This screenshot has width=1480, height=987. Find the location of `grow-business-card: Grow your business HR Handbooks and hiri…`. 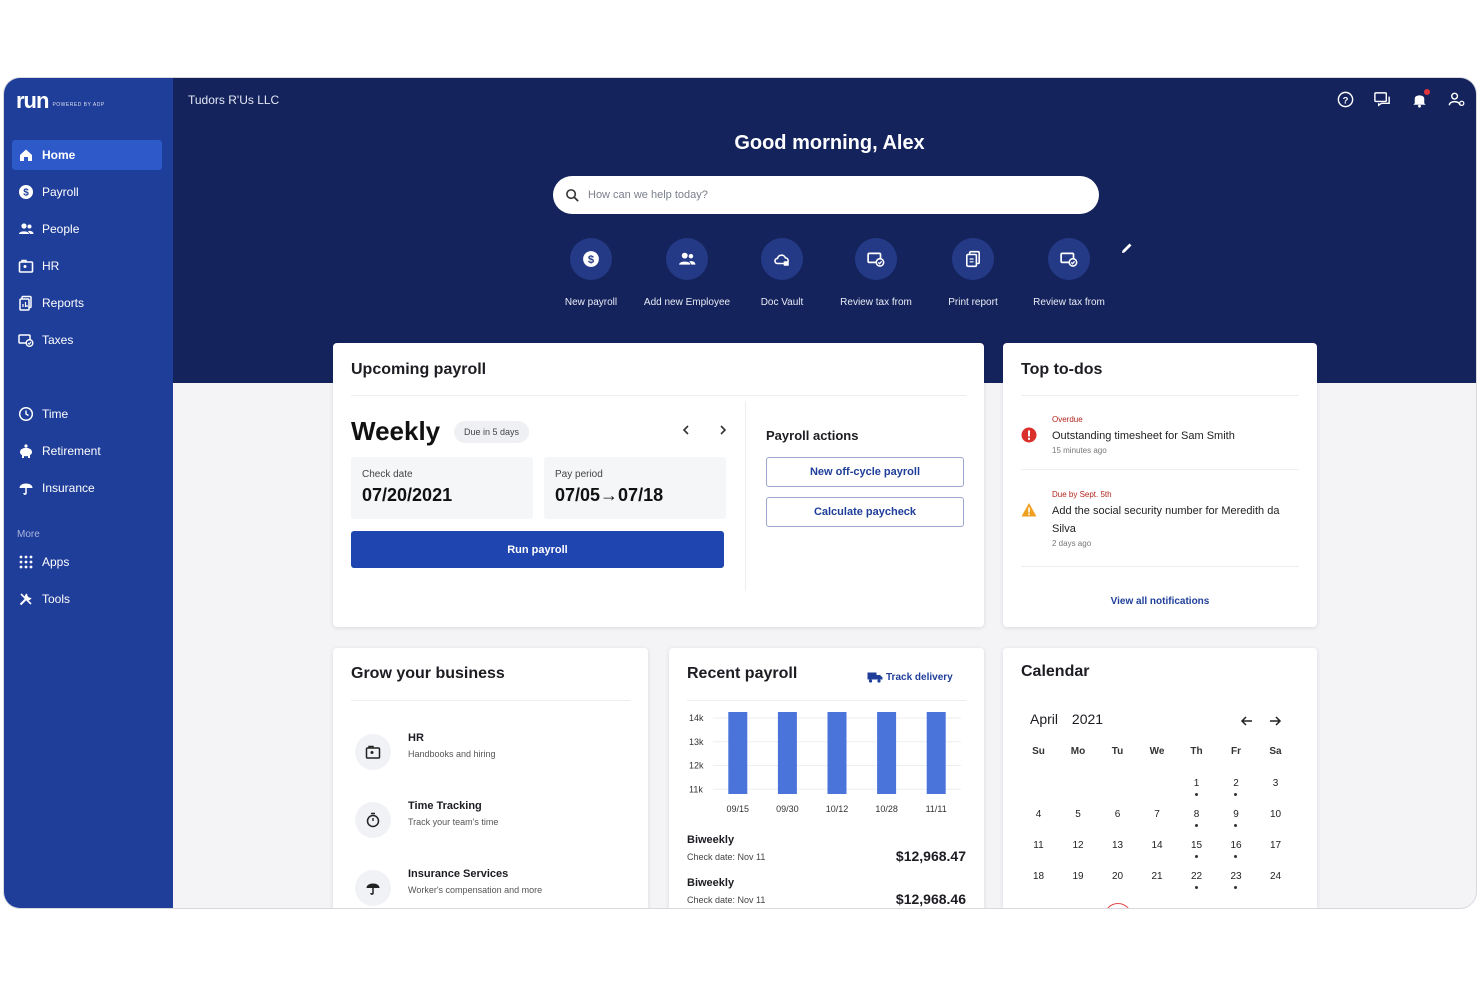

grow-business-card: Grow your business HR Handbooks and hiri… is located at coordinates (490, 778).